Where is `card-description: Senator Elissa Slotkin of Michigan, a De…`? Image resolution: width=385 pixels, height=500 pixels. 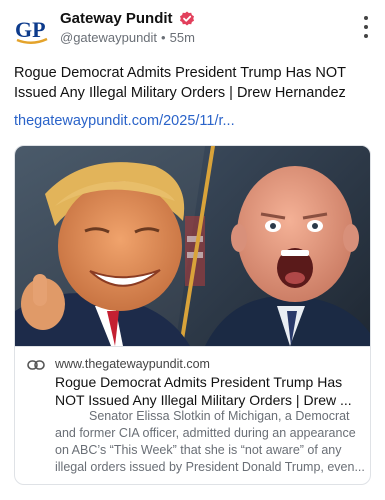
card-description: Senator Elissa Slotkin of Michigan, a De… is located at coordinates (210, 441).